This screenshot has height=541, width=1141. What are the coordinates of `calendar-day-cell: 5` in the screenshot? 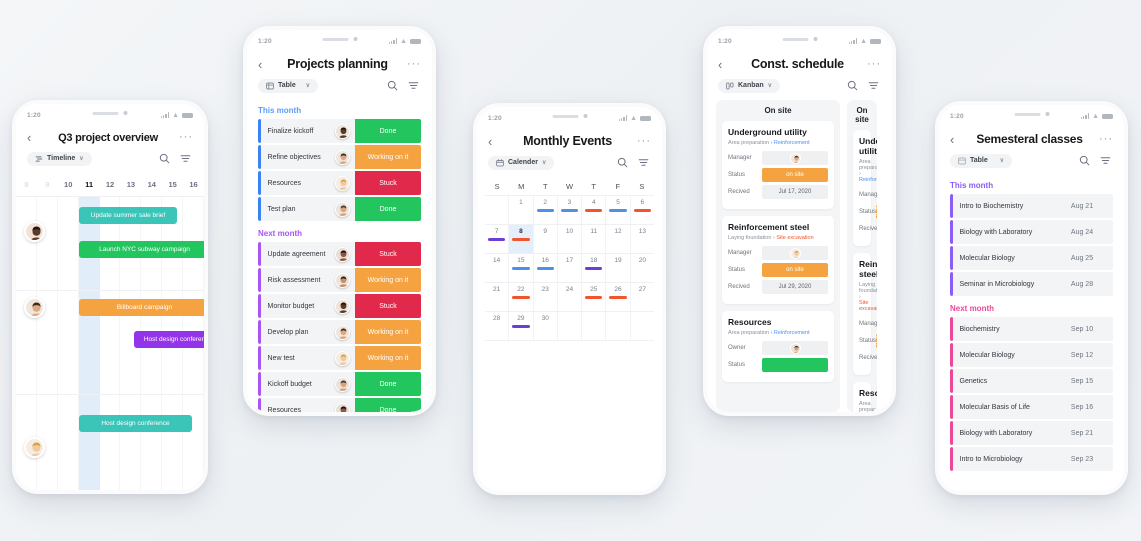 It's located at (618, 210).